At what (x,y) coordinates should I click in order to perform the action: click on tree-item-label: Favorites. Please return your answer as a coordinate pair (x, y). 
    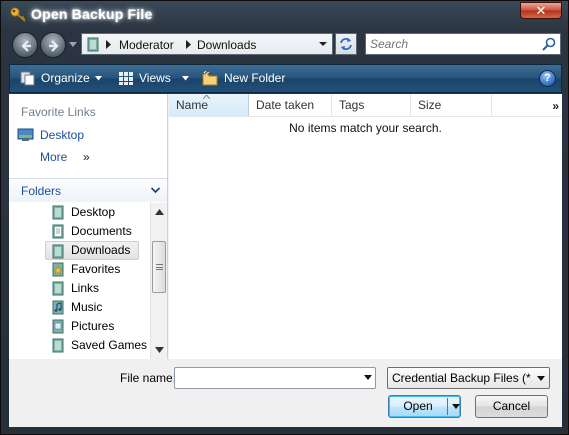
    Looking at the image, I should click on (96, 269).